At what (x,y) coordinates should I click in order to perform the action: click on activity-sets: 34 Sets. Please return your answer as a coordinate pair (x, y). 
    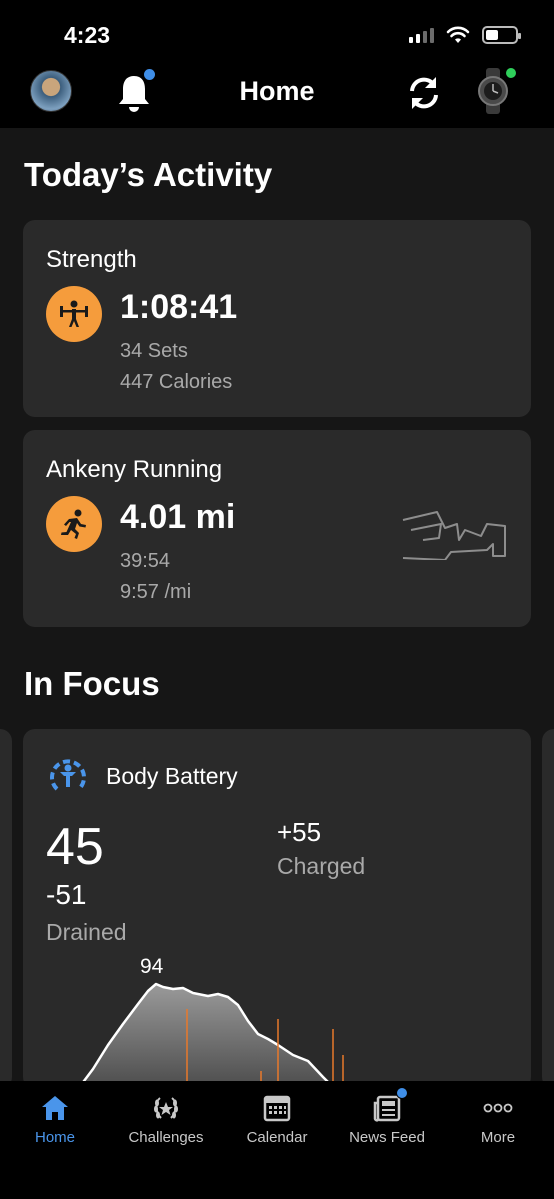
    Looking at the image, I should click on (154, 351).